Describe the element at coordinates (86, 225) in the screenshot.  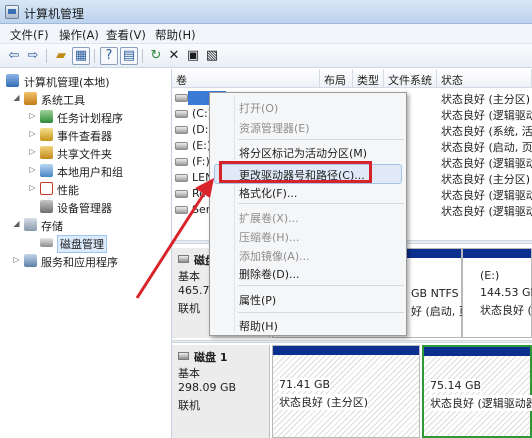
I see `tree-item-storage: ◢ 存储` at that location.